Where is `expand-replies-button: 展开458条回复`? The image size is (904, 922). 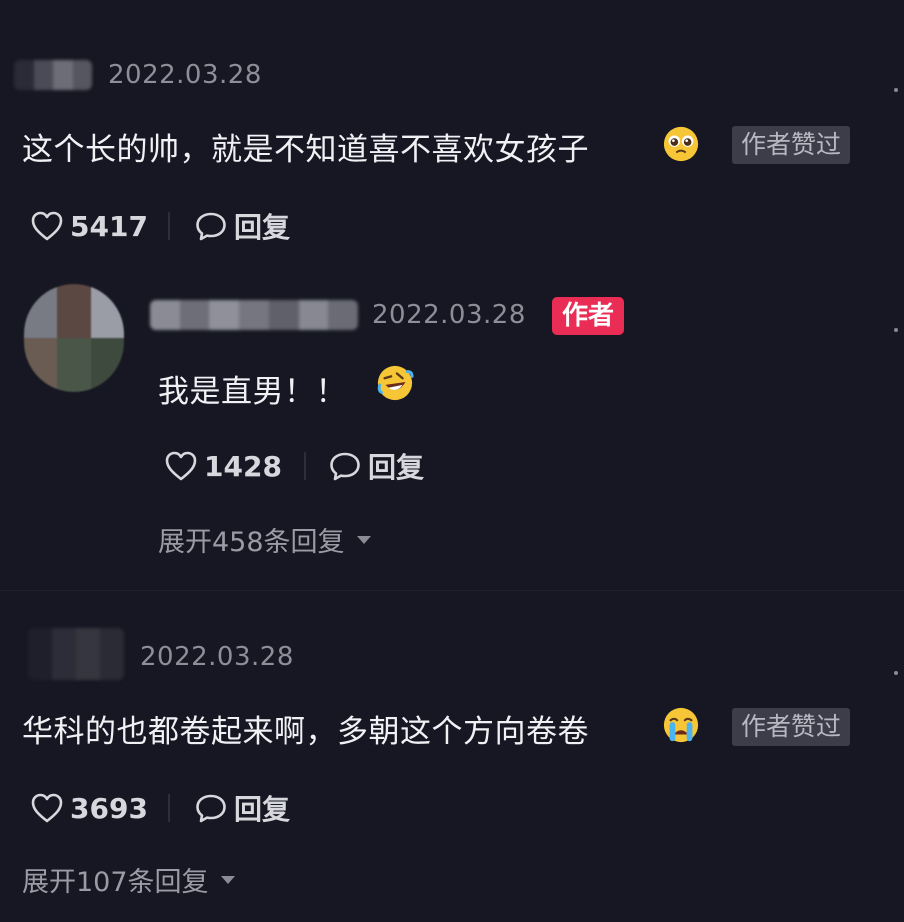
expand-replies-button: 展开458条回复 is located at coordinates (264, 539).